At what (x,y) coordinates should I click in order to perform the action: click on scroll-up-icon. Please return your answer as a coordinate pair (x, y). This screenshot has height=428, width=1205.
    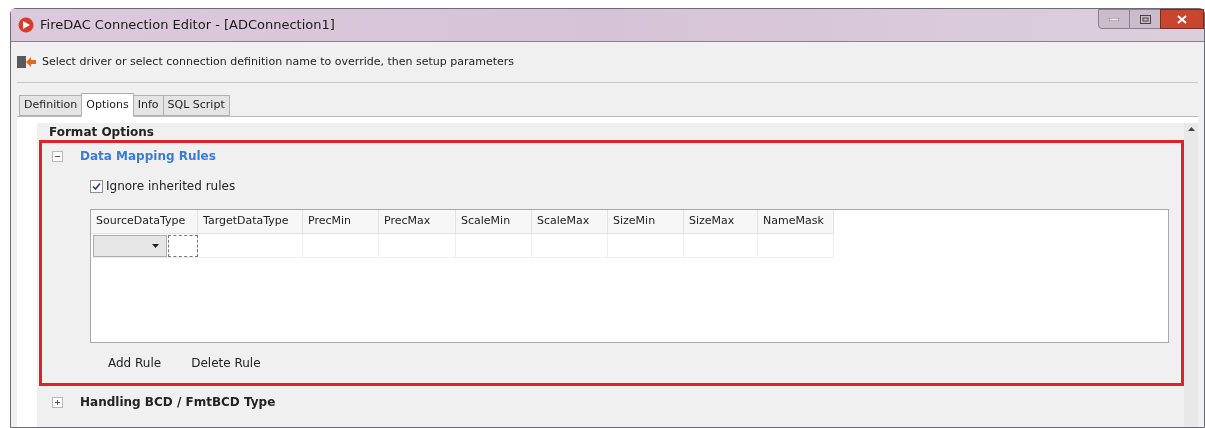
    Looking at the image, I should click on (1191, 129).